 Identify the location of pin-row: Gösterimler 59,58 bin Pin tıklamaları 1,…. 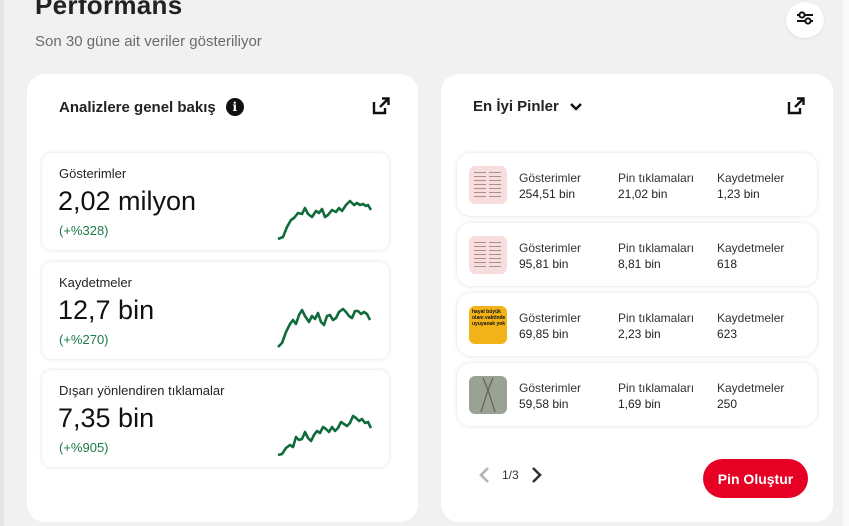
(637, 394).